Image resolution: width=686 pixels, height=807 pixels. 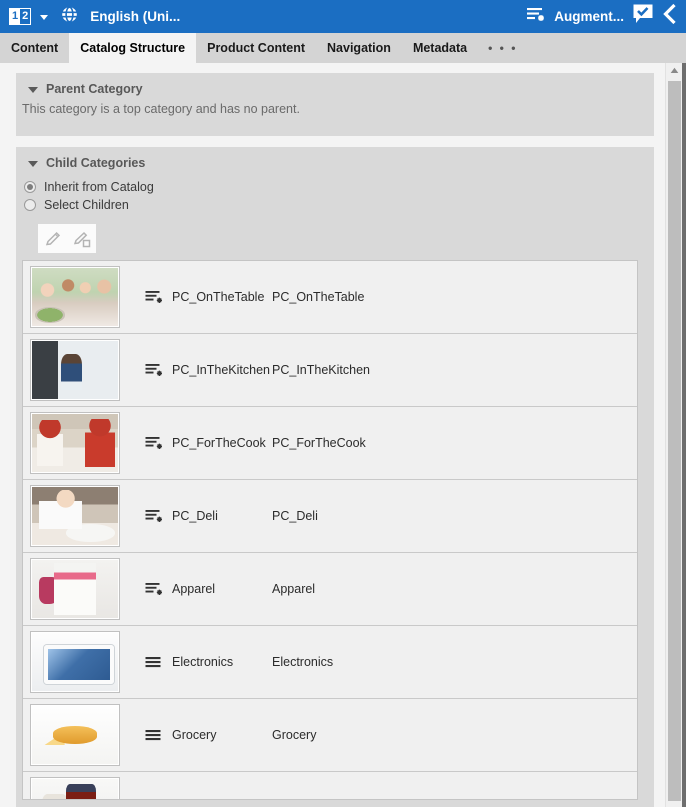 I want to click on version-badge-right: 2, so click(x=25, y=16).